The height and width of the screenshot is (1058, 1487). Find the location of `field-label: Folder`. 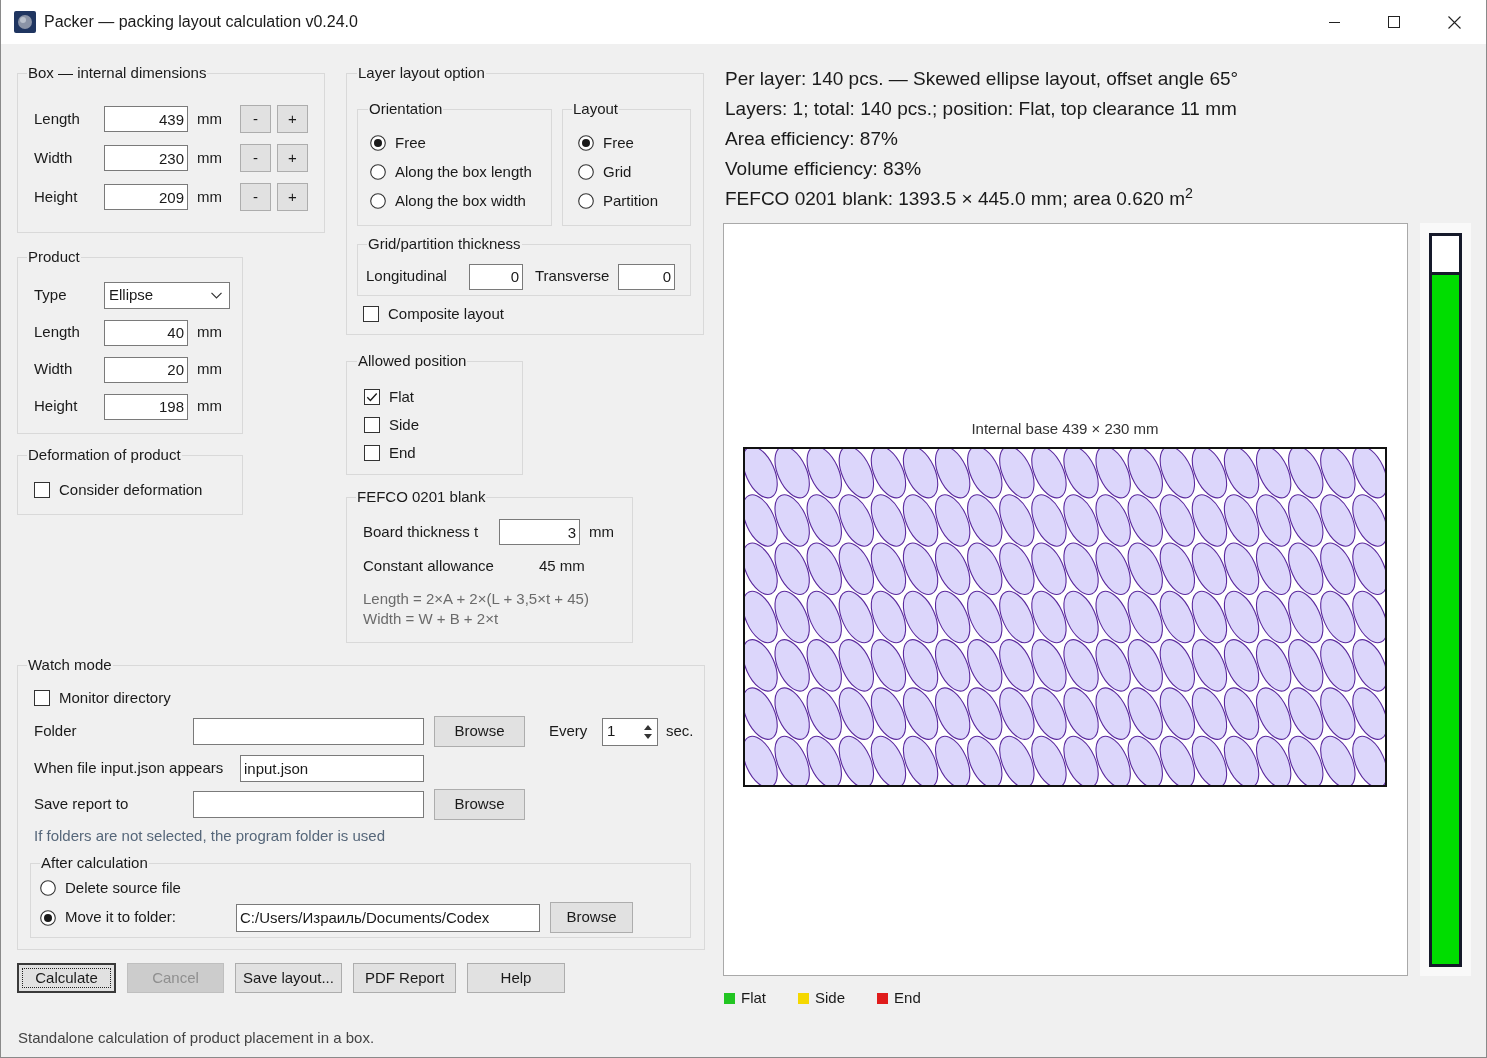

field-label: Folder is located at coordinates (56, 731).